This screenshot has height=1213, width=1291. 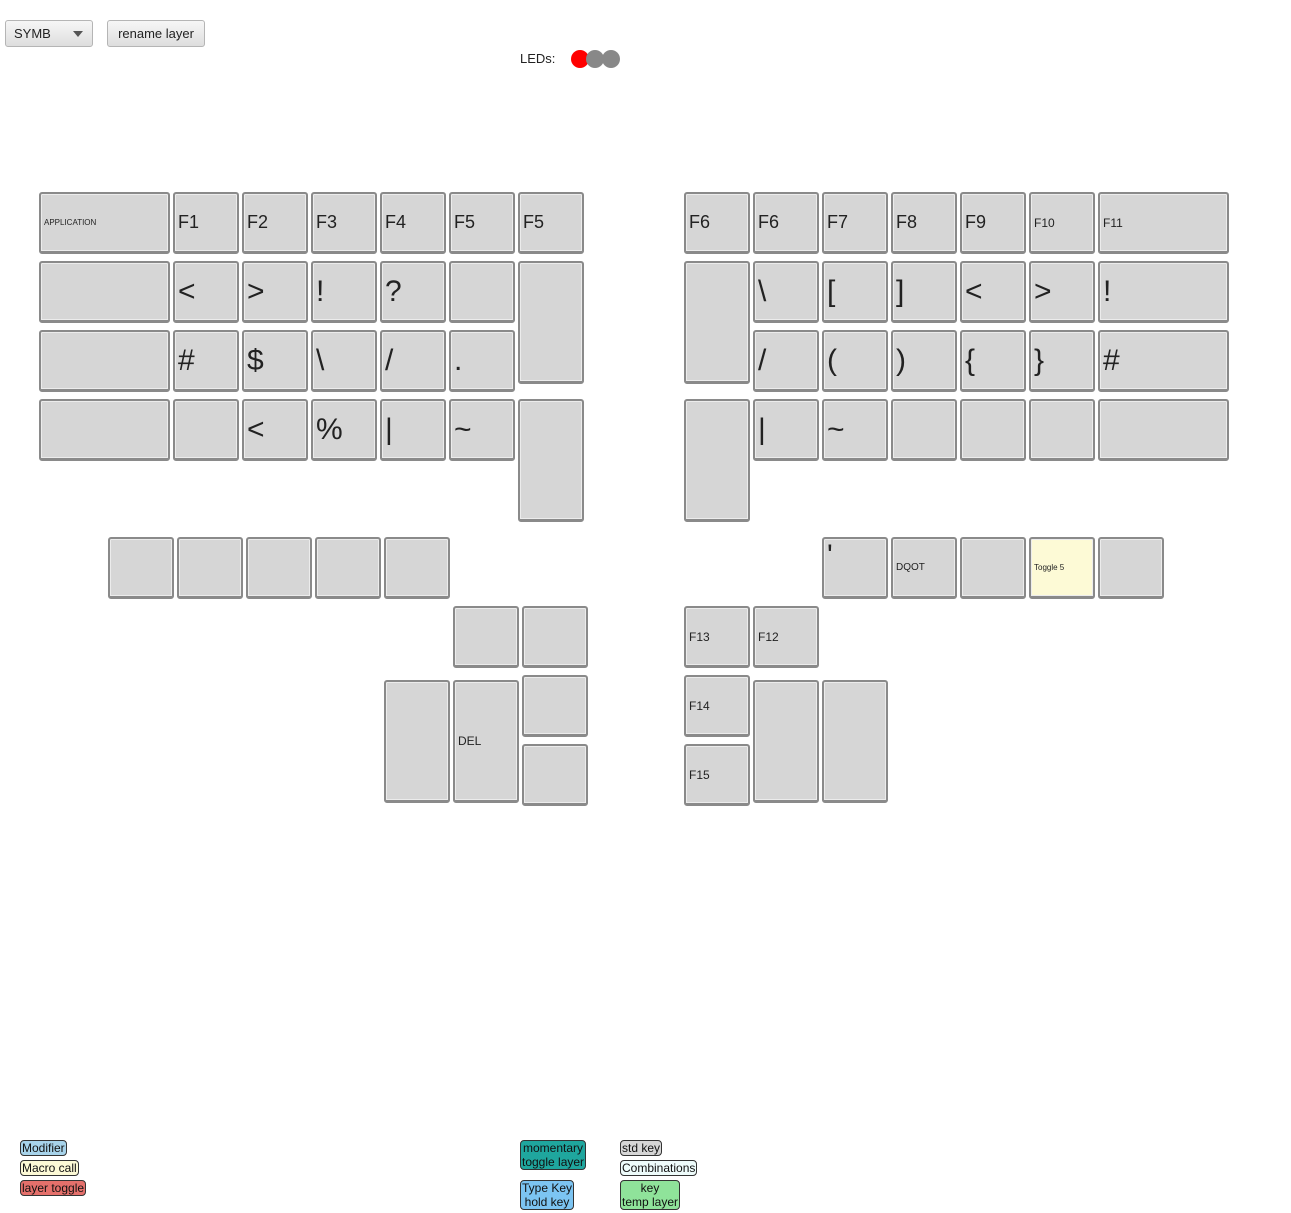 What do you see at coordinates (78, 34) in the screenshot?
I see `chevron-down-icon` at bounding box center [78, 34].